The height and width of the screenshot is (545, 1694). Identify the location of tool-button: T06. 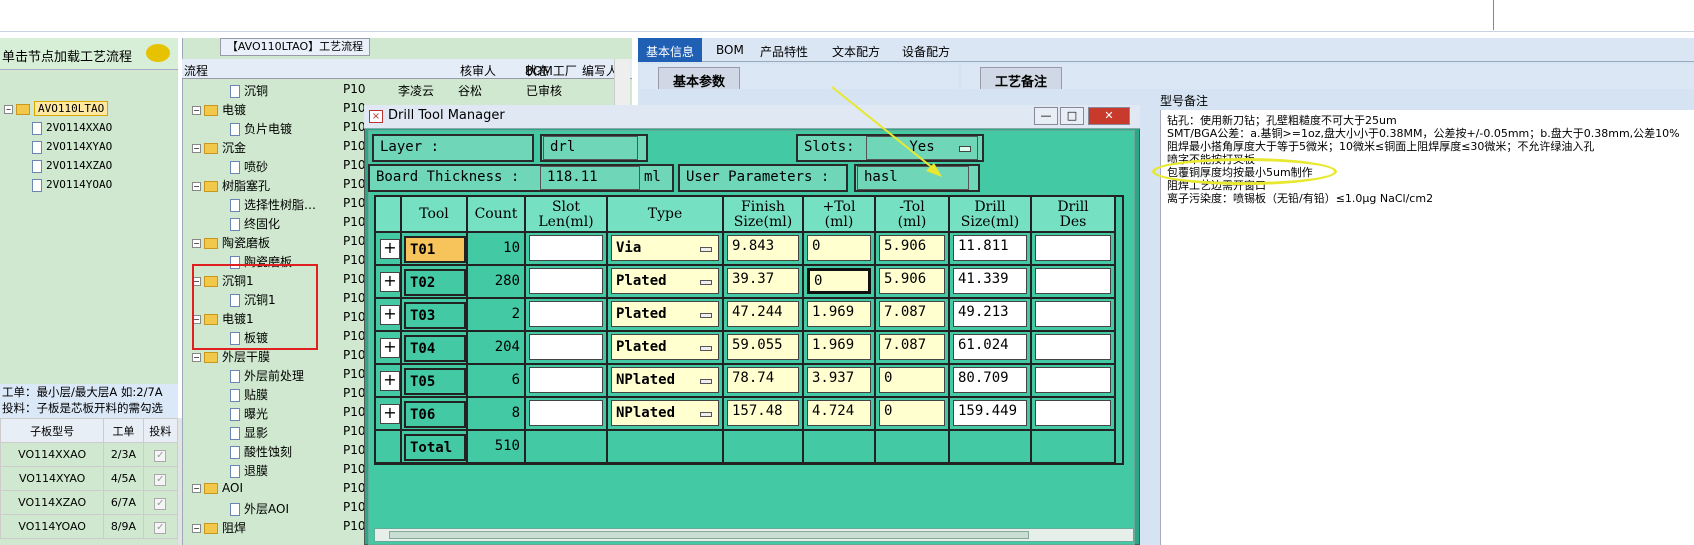
(435, 414).